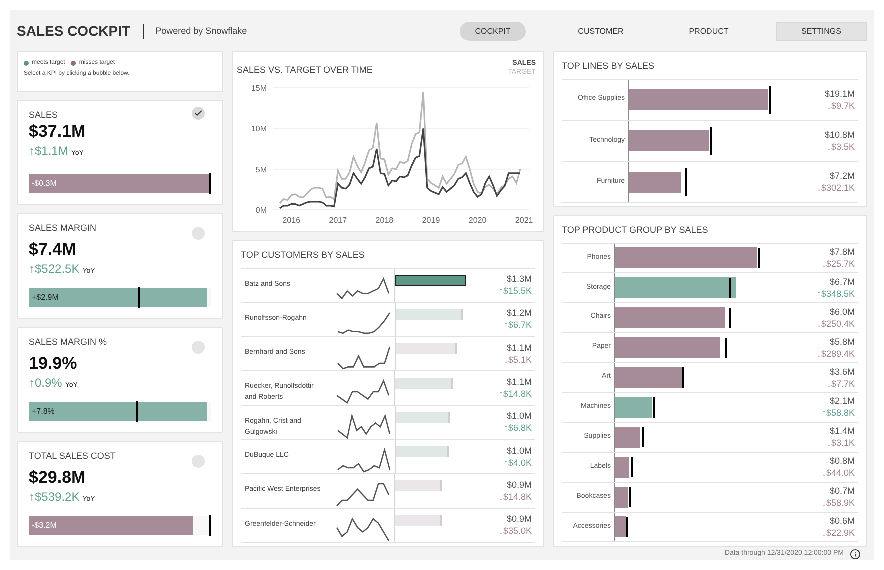 This screenshot has width=884, height=570. I want to click on sales-bar, so click(430, 280).